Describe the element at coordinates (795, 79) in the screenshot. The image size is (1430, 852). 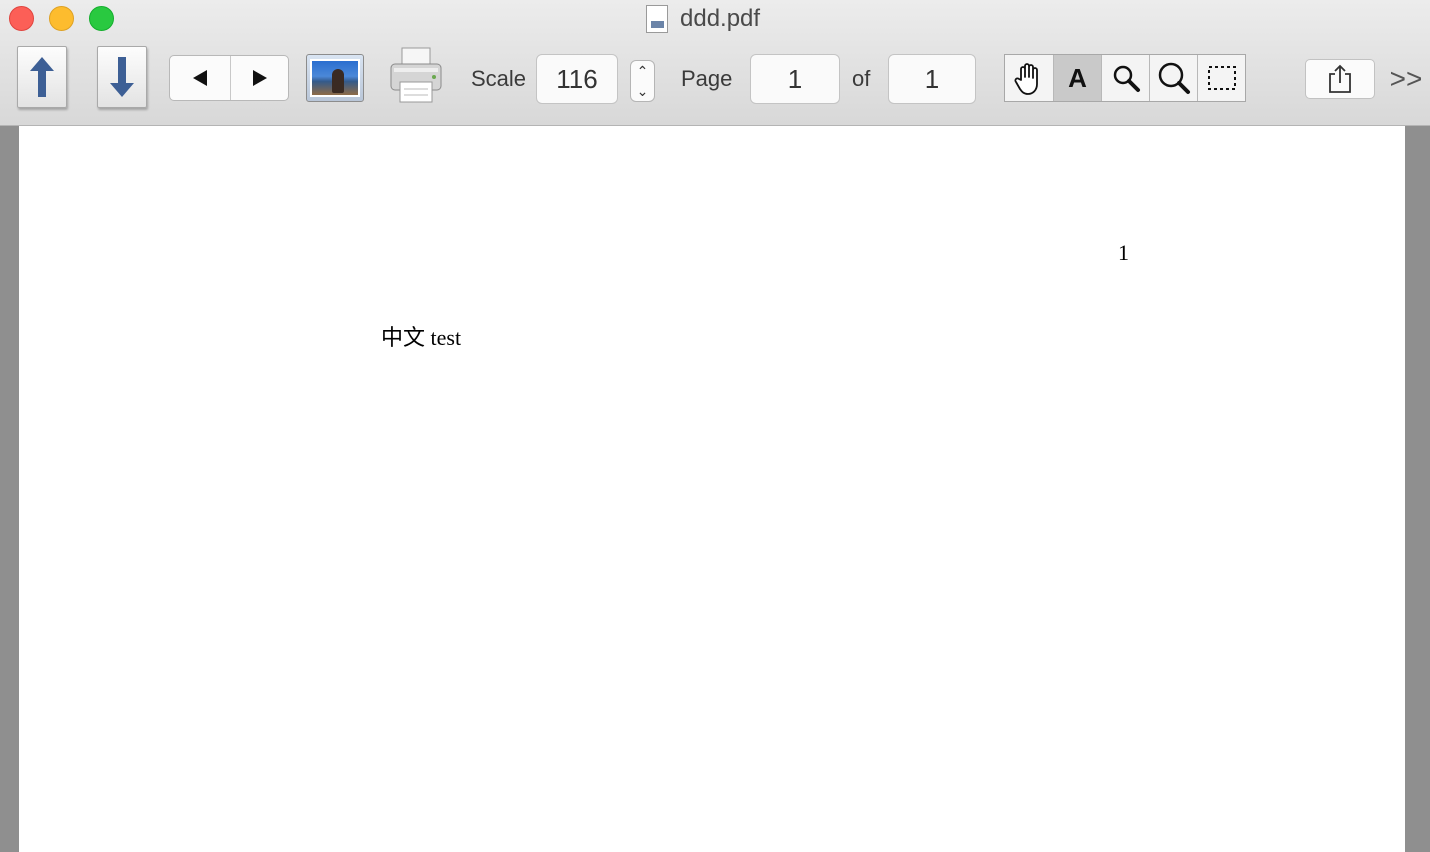
I see `page-number-input: 1` at that location.